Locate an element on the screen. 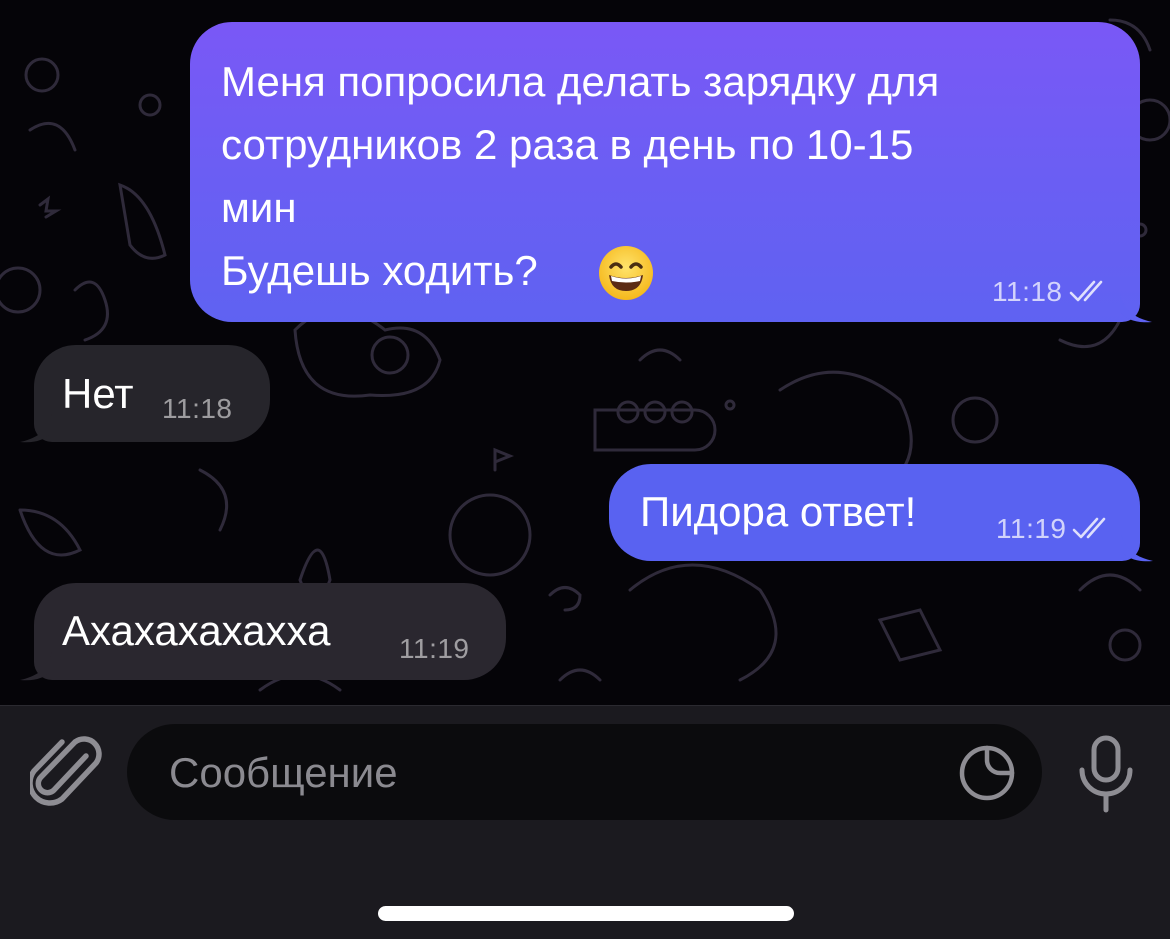  message-text: Пидора ответ! is located at coordinates (778, 511).